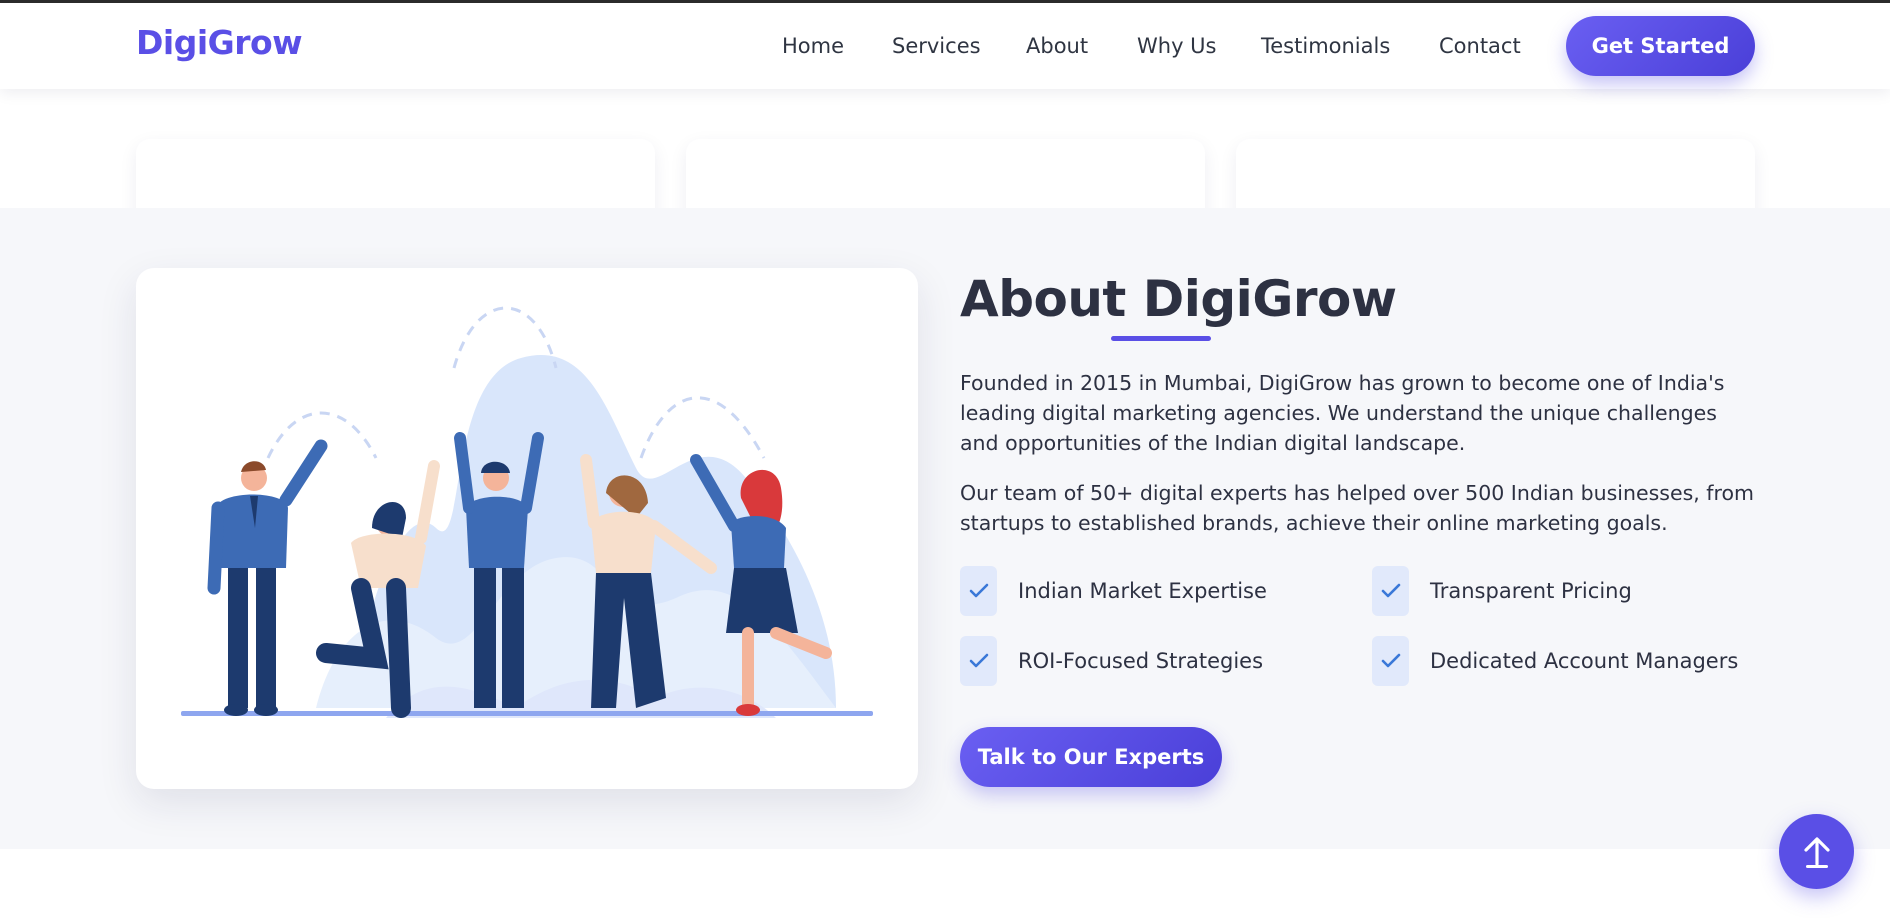  What do you see at coordinates (1325, 46) in the screenshot?
I see `nav-link-testimonials: Testimonials` at bounding box center [1325, 46].